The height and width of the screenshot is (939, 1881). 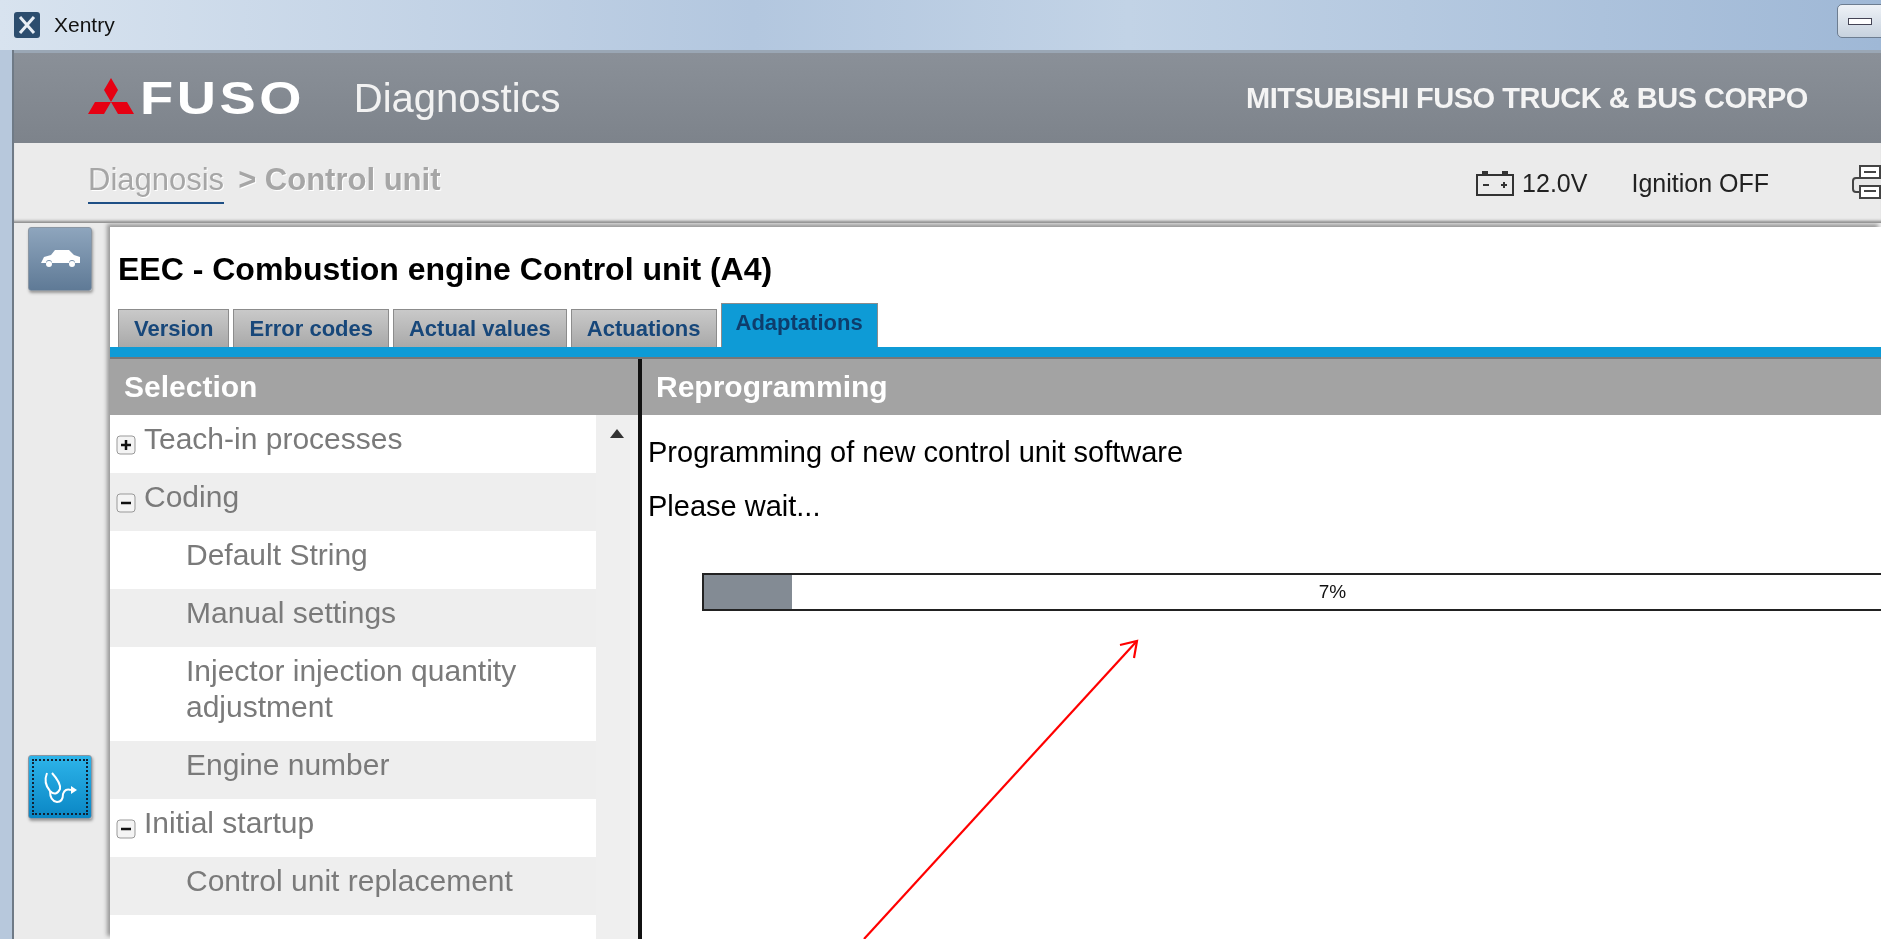 What do you see at coordinates (1866, 183) in the screenshot?
I see `print-icon` at bounding box center [1866, 183].